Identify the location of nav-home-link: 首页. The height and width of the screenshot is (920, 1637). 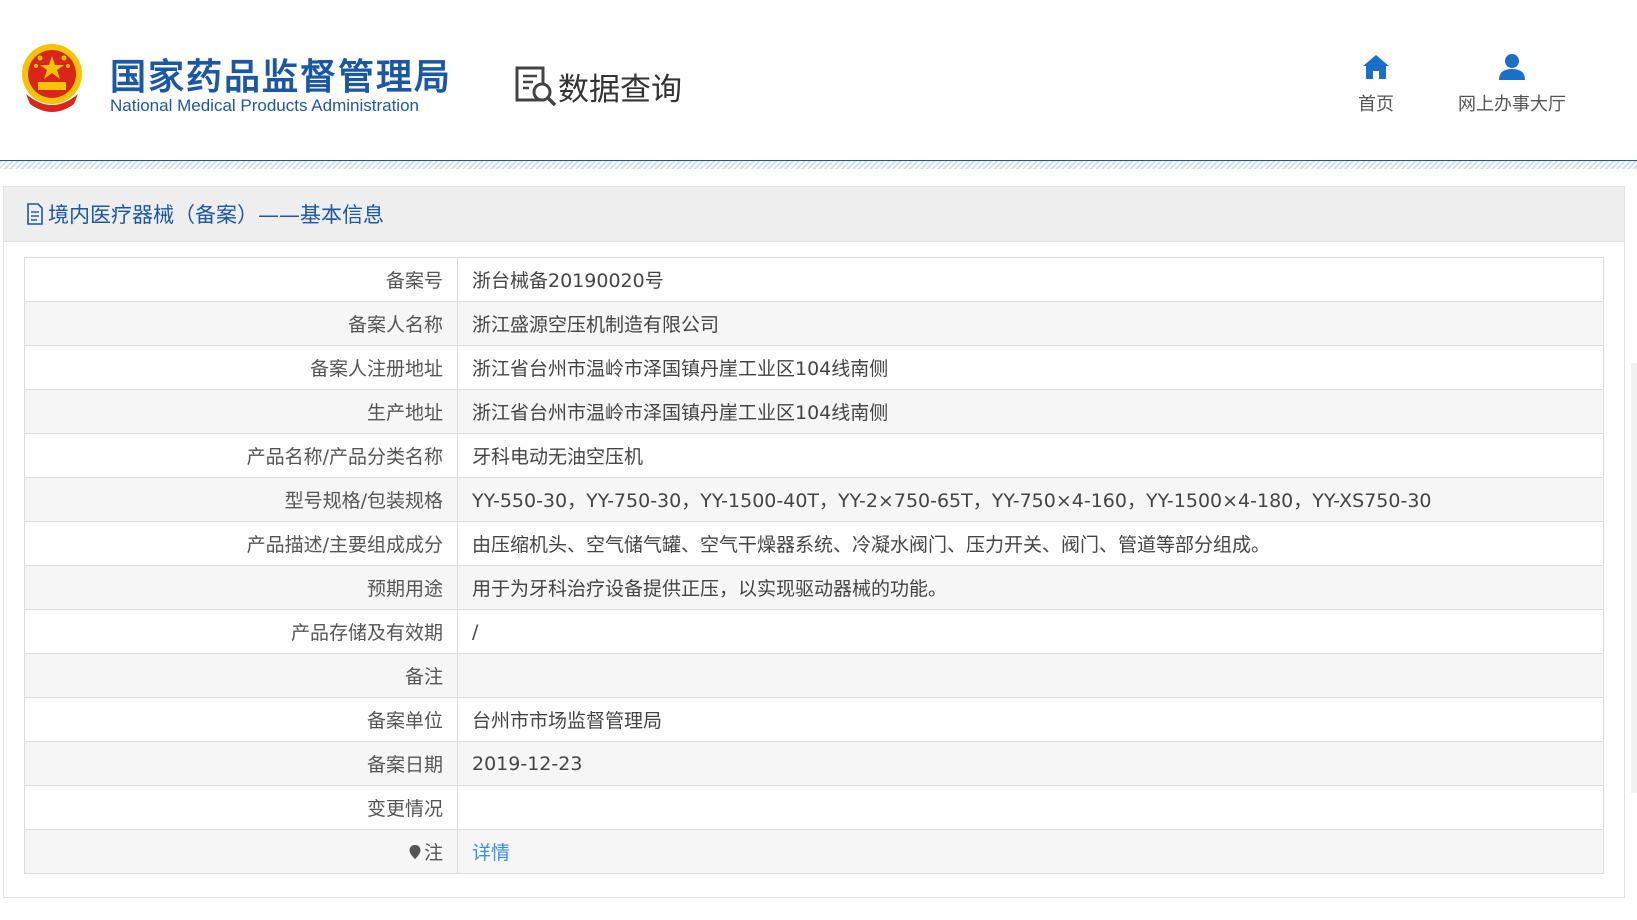
(1376, 84).